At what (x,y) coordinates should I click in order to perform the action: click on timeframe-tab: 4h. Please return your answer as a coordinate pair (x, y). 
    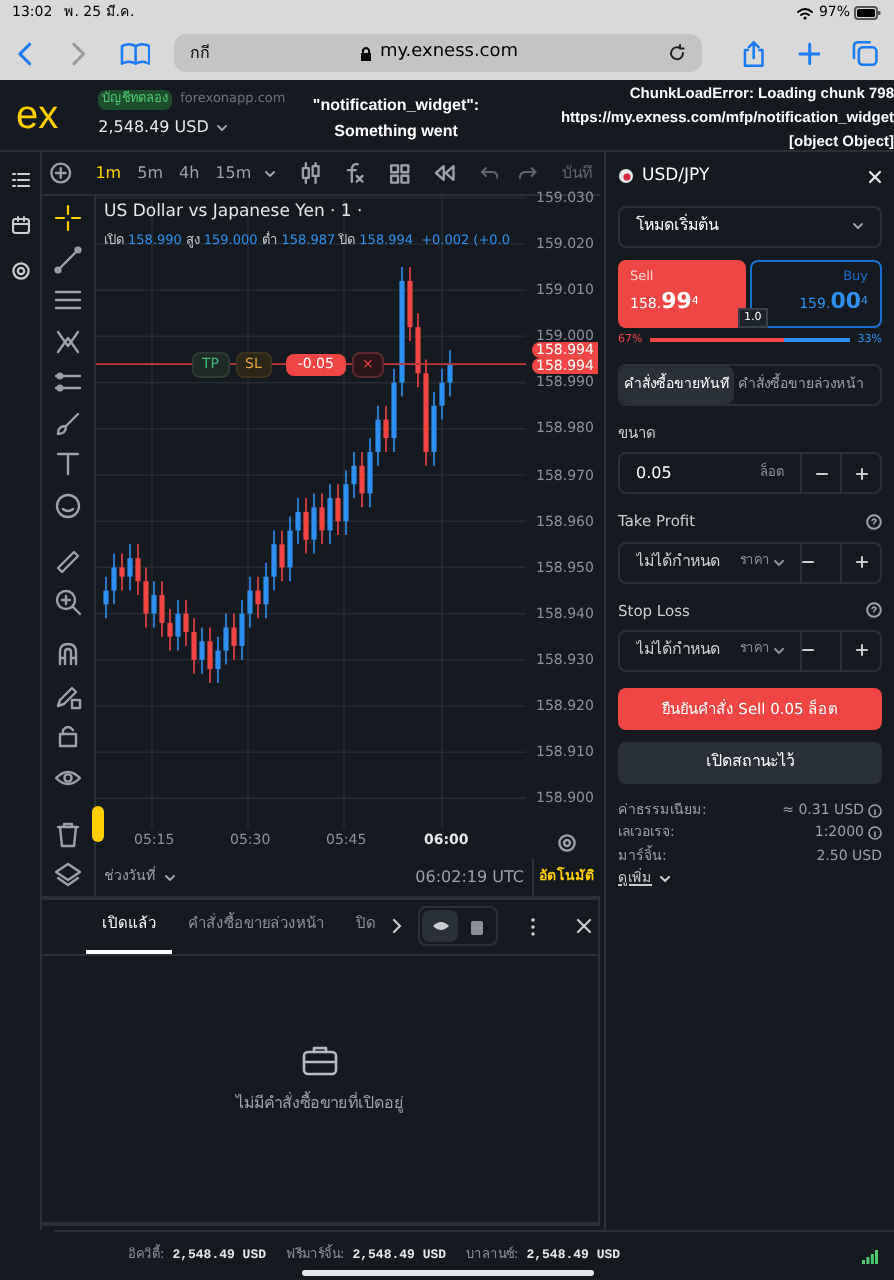
    Looking at the image, I should click on (189, 173).